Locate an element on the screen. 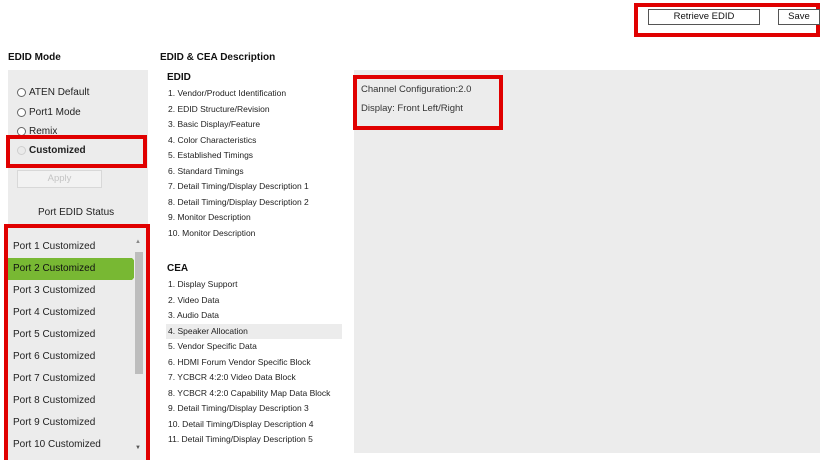  radio-aten-default: ATEN Default is located at coordinates (53, 92).